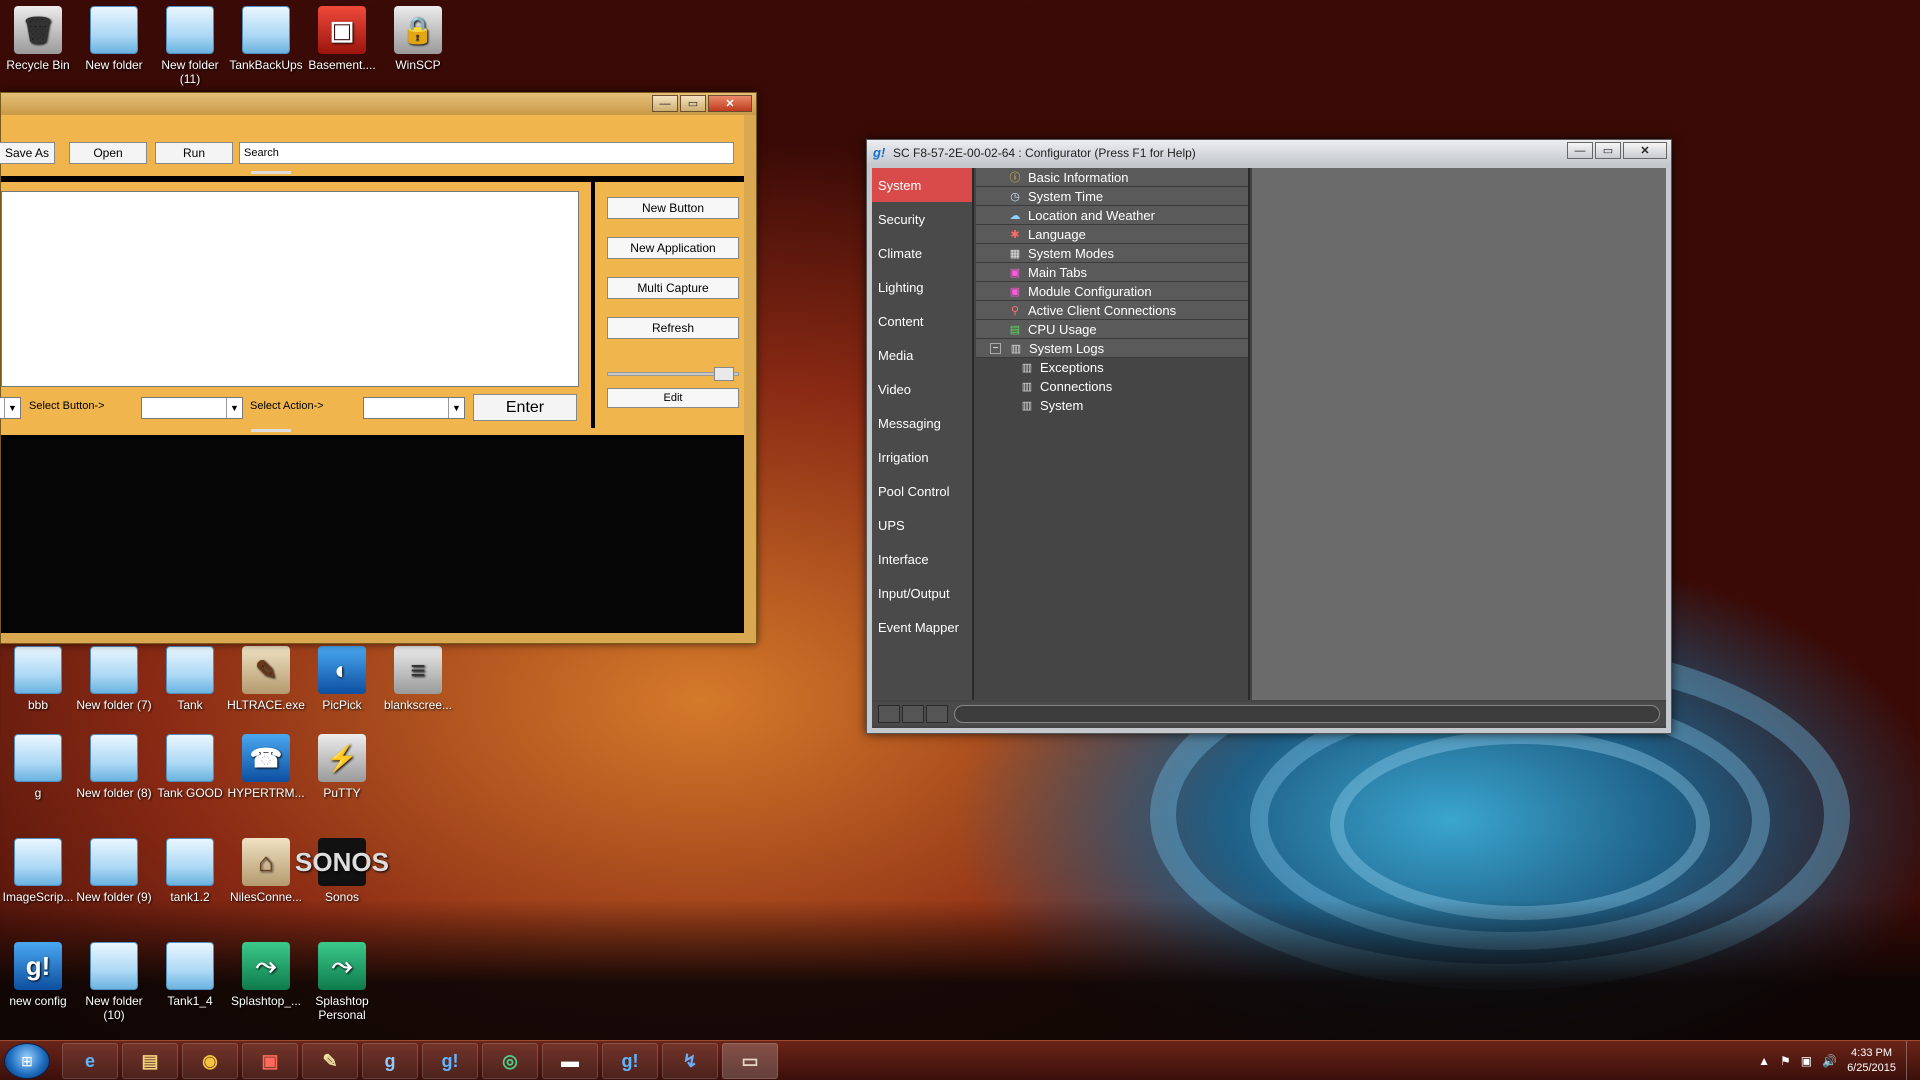  Describe the element at coordinates (27, 1061) in the screenshot. I see `start-button: ⊞` at that location.